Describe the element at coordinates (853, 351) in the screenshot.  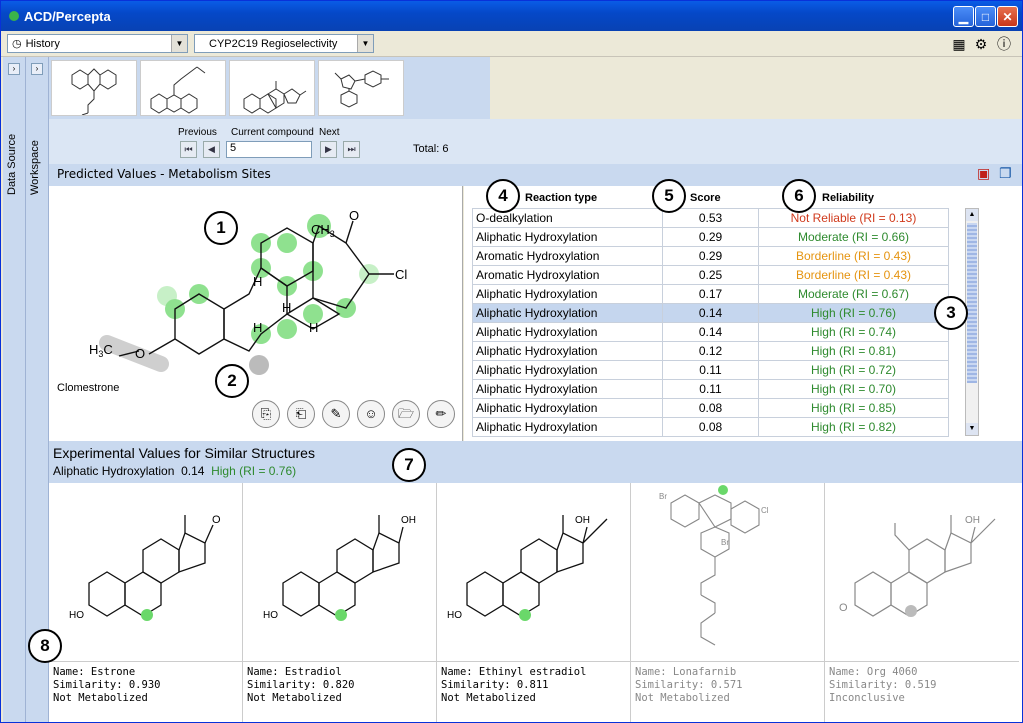
I see `reliability-cell: High (RI = 0.81)` at that location.